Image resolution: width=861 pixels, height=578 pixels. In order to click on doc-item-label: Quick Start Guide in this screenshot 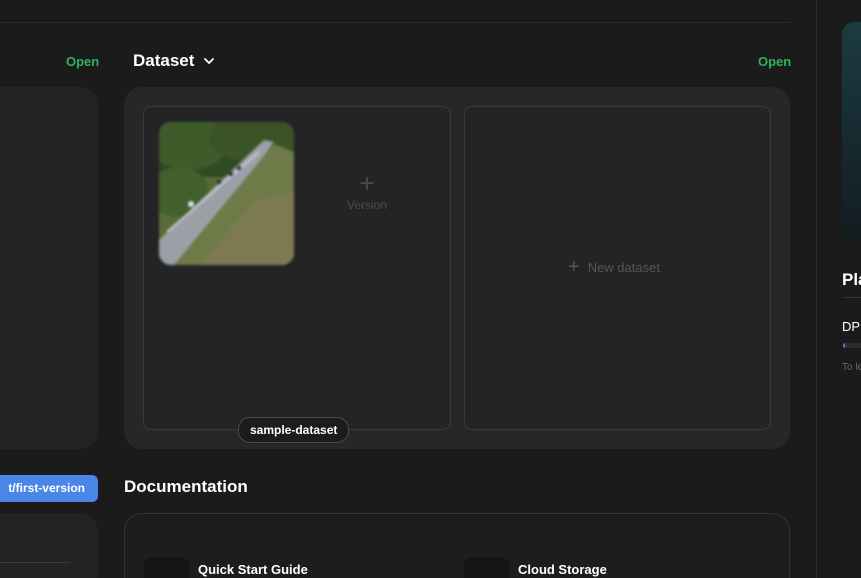, I will do `click(253, 569)`.